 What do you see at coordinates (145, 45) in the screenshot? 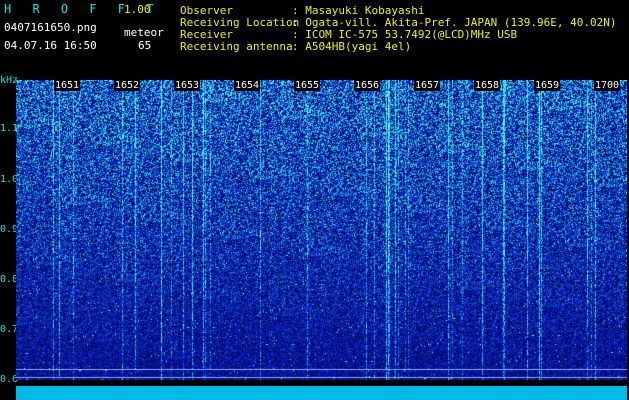
I see `meteor-count: 65` at bounding box center [145, 45].